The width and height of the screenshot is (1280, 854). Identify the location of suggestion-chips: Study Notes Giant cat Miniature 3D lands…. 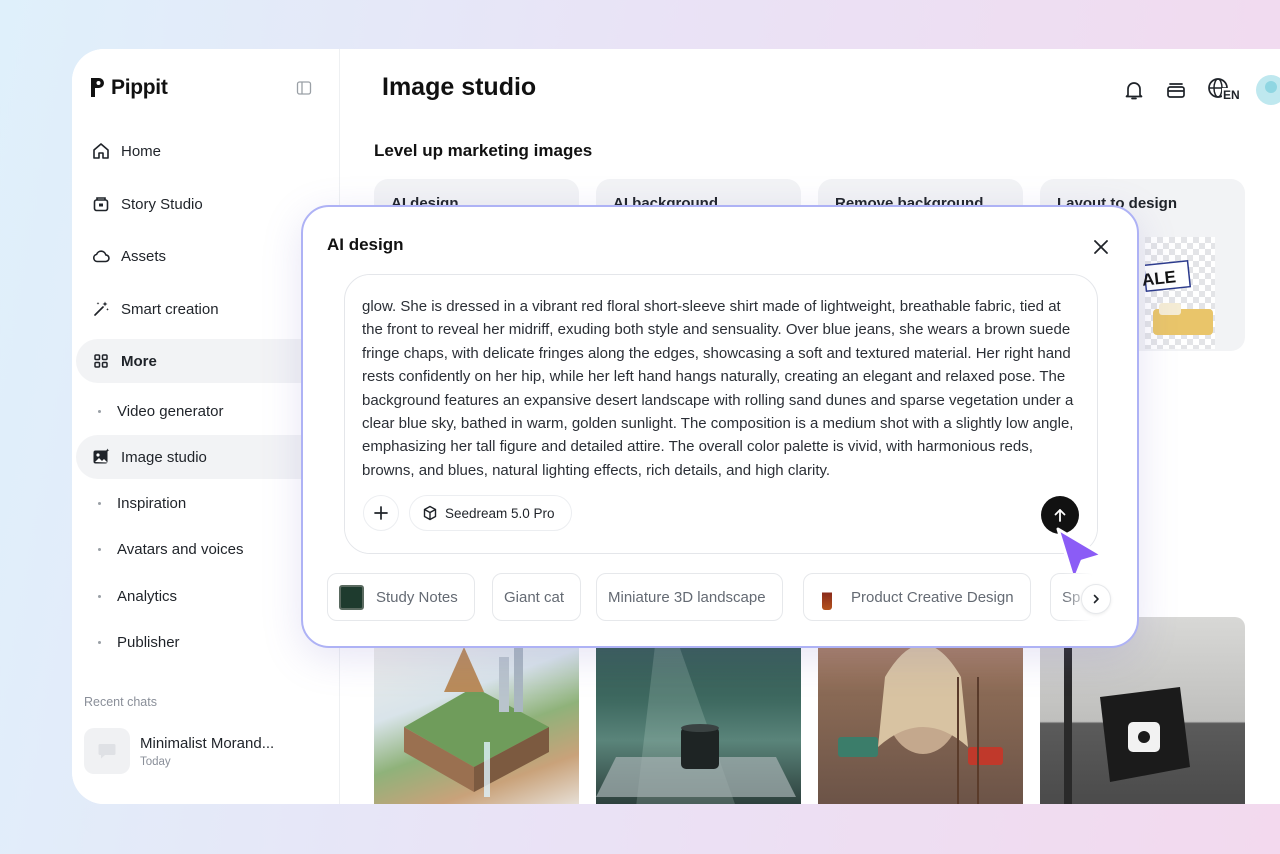
(720, 597).